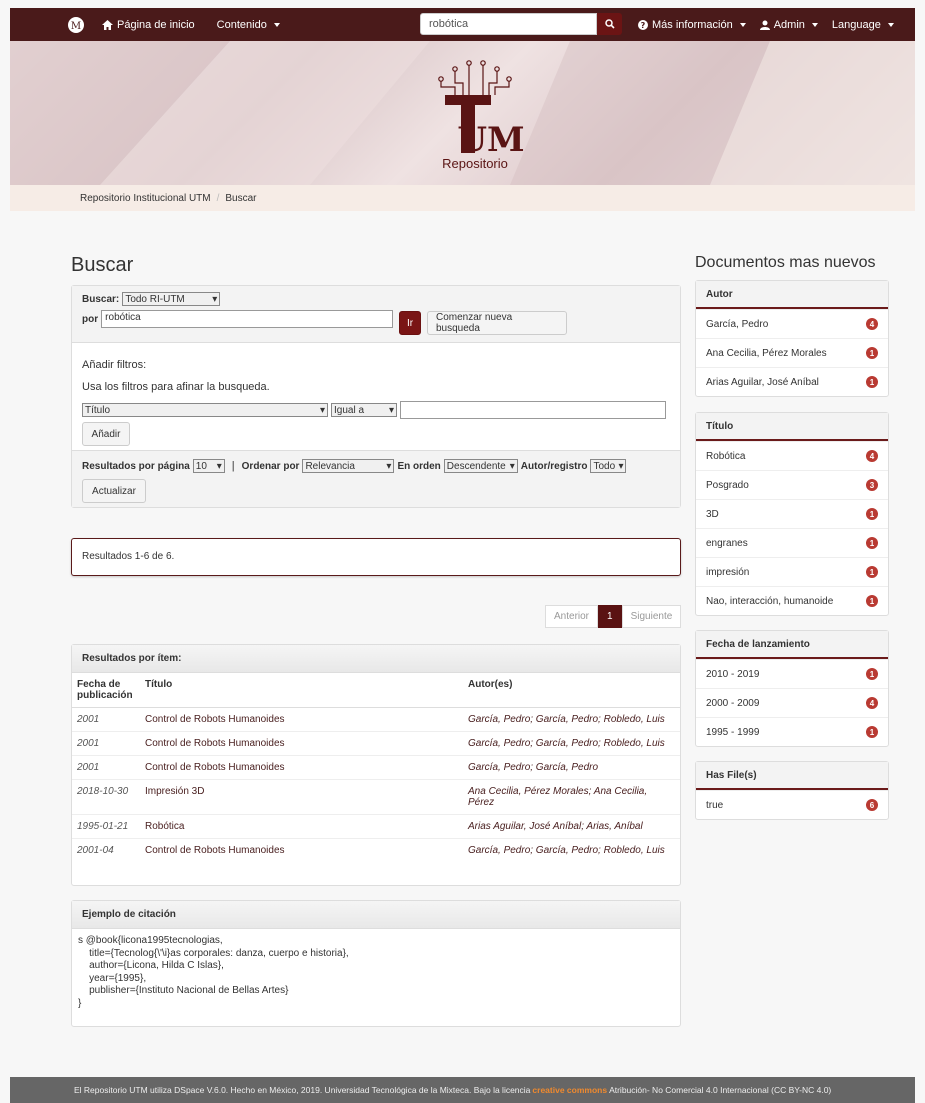 Image resolution: width=925 pixels, height=1103 pixels. What do you see at coordinates (792, 731) in the screenshot?
I see `facet-item: 1995 - 1999 1` at bounding box center [792, 731].